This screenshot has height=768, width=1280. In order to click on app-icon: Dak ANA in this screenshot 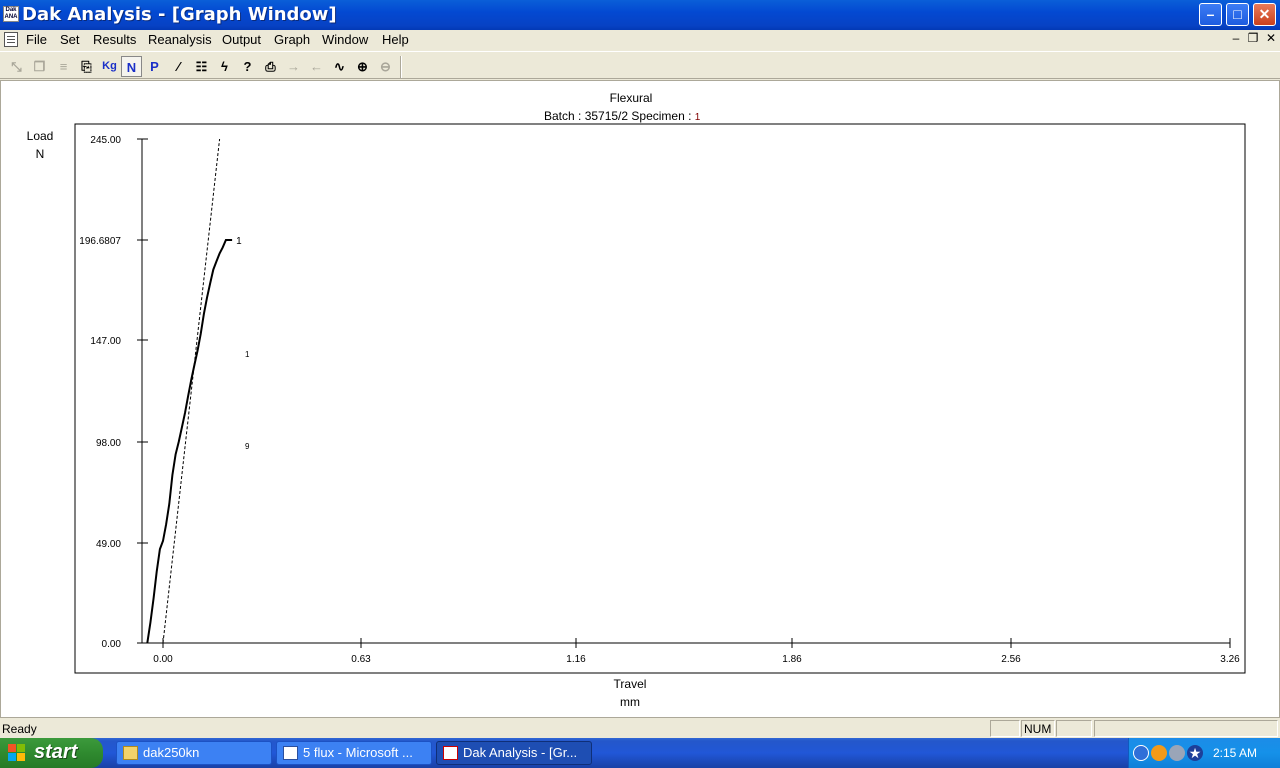, I will do `click(11, 14)`.